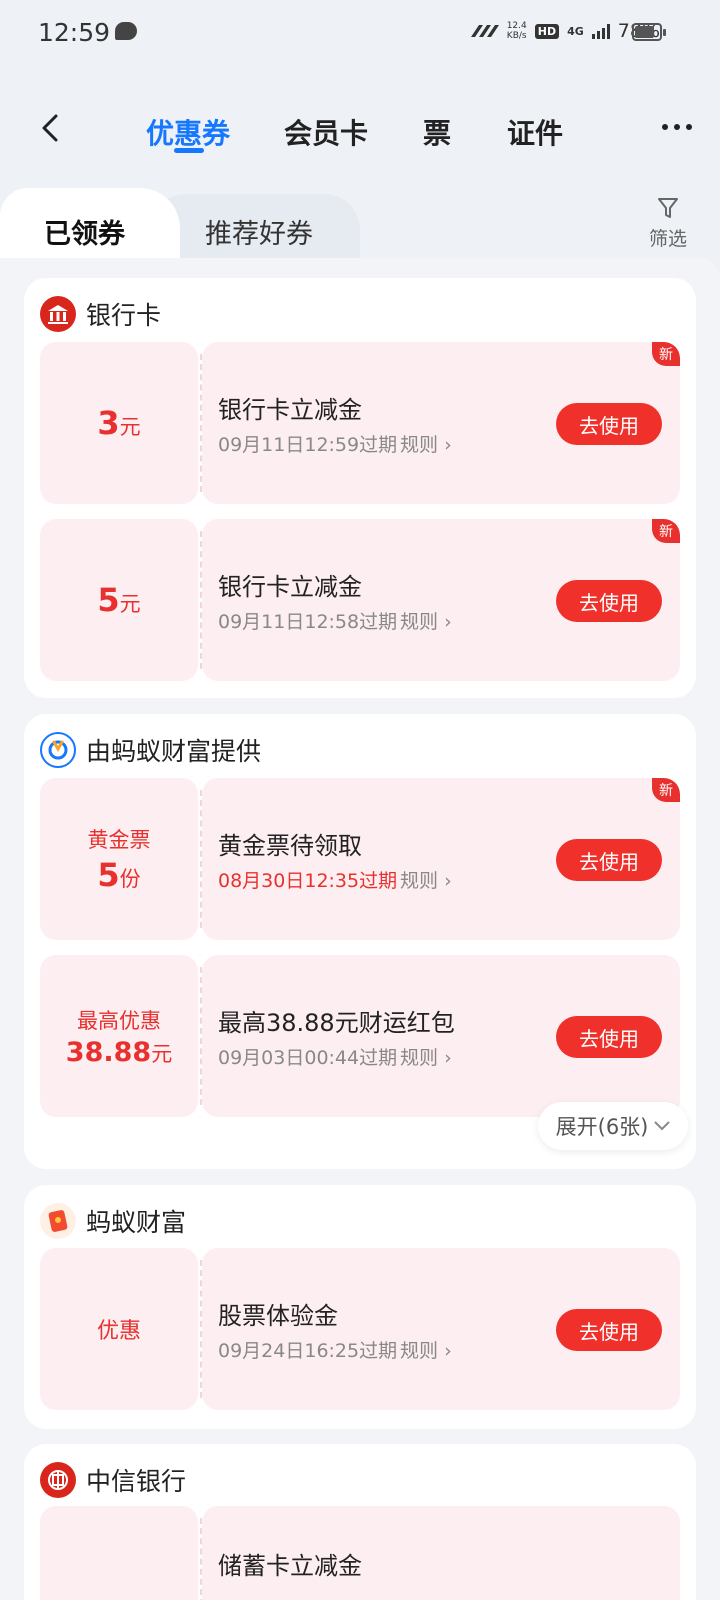  I want to click on coupon-expiry: 09月11日12:59过期, so click(308, 445).